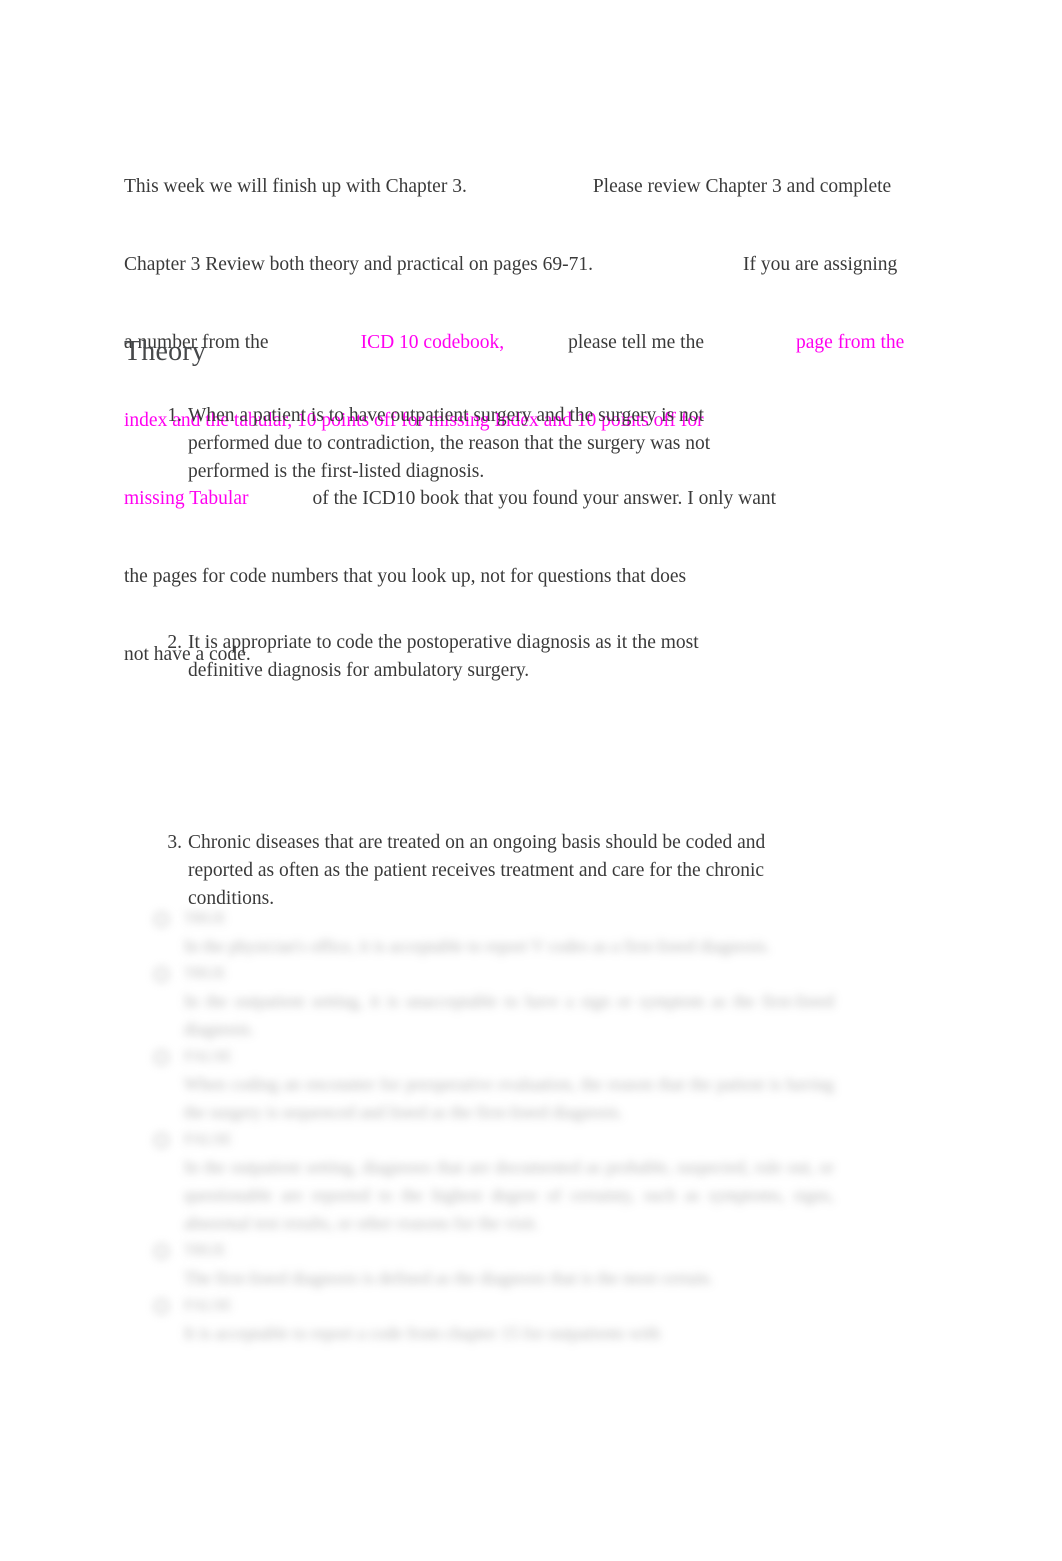 The width and height of the screenshot is (1062, 1561). I want to click on intro-line-2-b: If you are assigning, so click(820, 264).